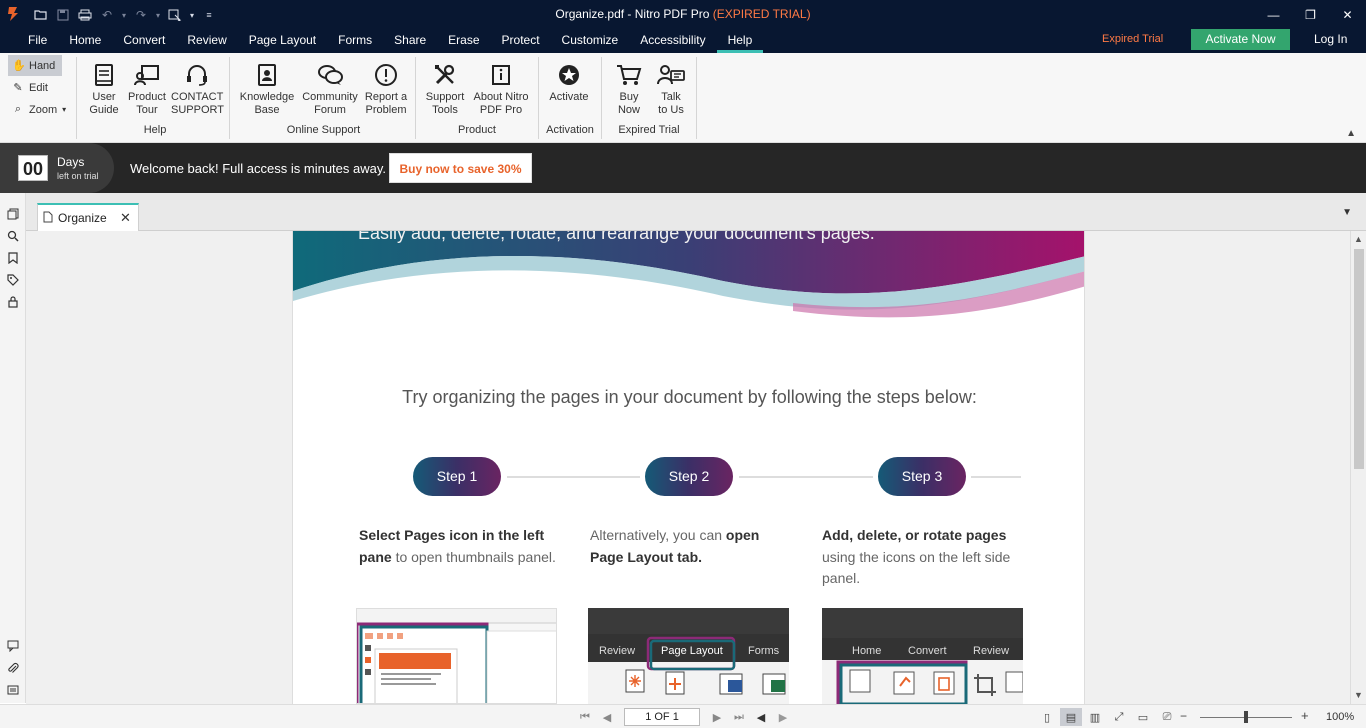  What do you see at coordinates (64, 109) in the screenshot?
I see `chevron-down-icon: ▾` at bounding box center [64, 109].